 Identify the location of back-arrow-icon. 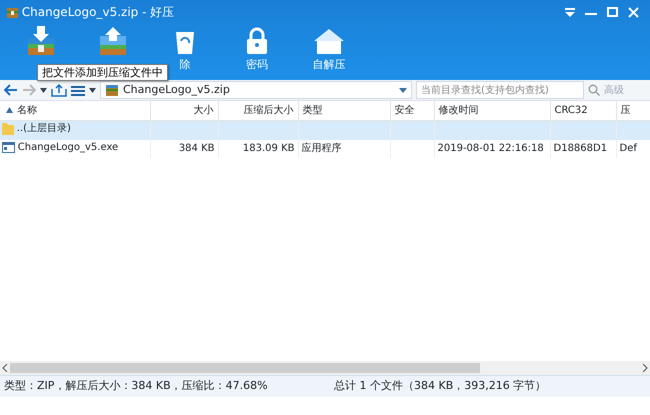
(11, 90).